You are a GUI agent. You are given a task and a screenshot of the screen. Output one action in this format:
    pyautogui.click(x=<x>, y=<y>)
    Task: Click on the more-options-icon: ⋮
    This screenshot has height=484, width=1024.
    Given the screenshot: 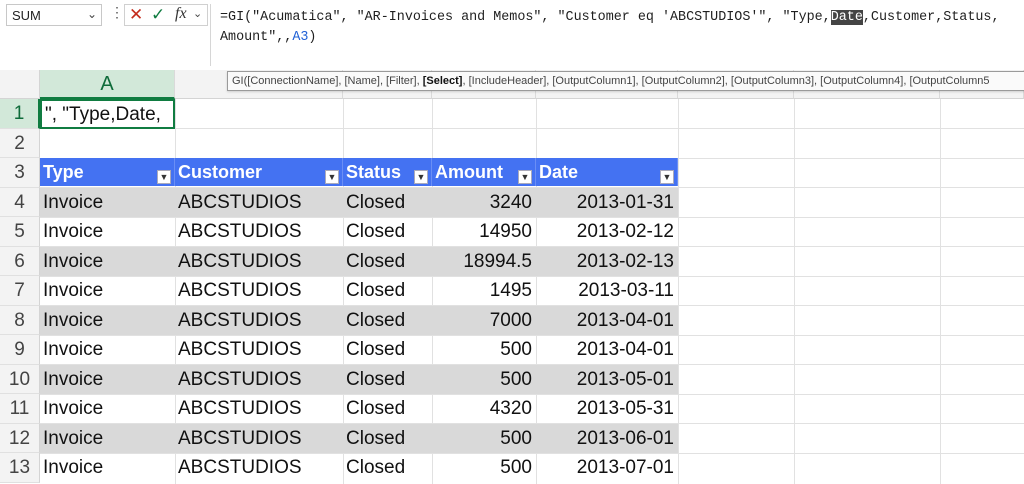 What is the action you would take?
    pyautogui.click(x=117, y=12)
    